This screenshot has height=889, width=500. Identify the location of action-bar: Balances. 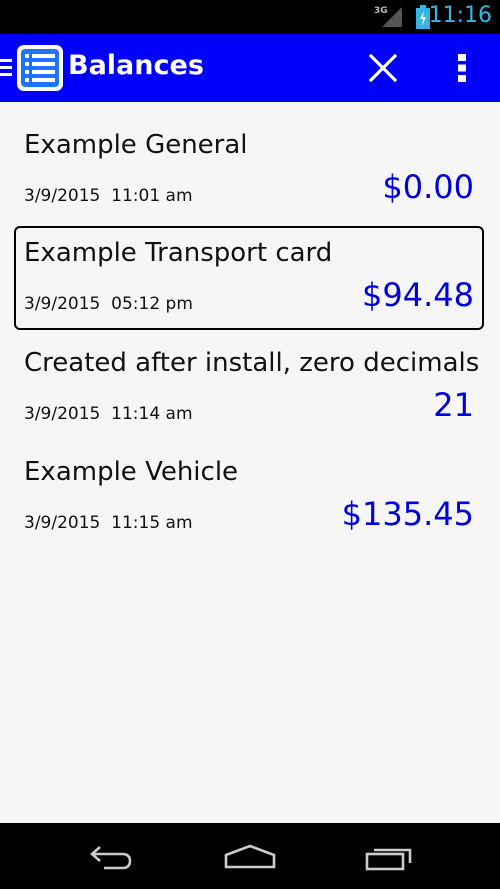
(250, 68).